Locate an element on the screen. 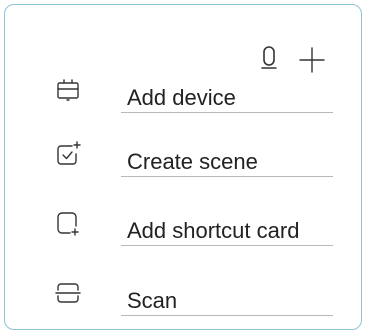 Image resolution: width=369 pixels, height=336 pixels. scene-check-icon is located at coordinates (68, 154).